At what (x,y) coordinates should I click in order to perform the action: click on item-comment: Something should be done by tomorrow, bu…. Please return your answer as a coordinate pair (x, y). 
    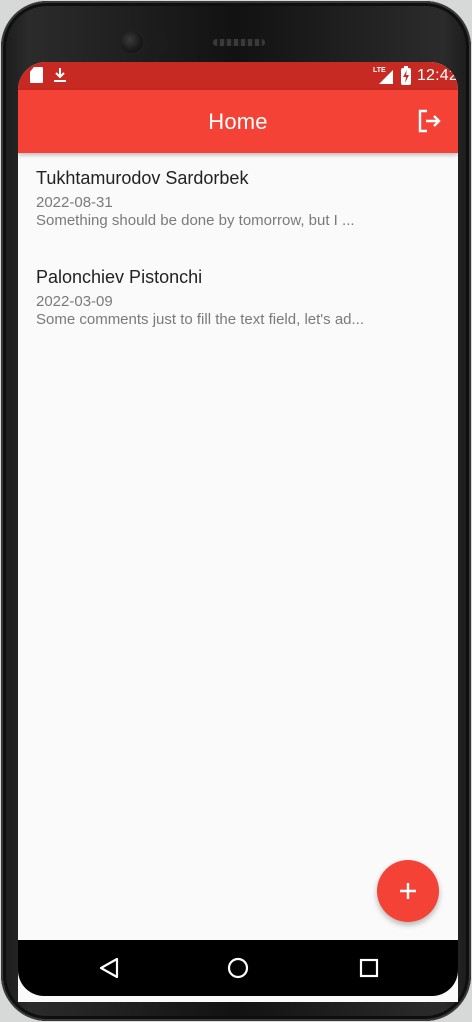
    Looking at the image, I should click on (195, 220).